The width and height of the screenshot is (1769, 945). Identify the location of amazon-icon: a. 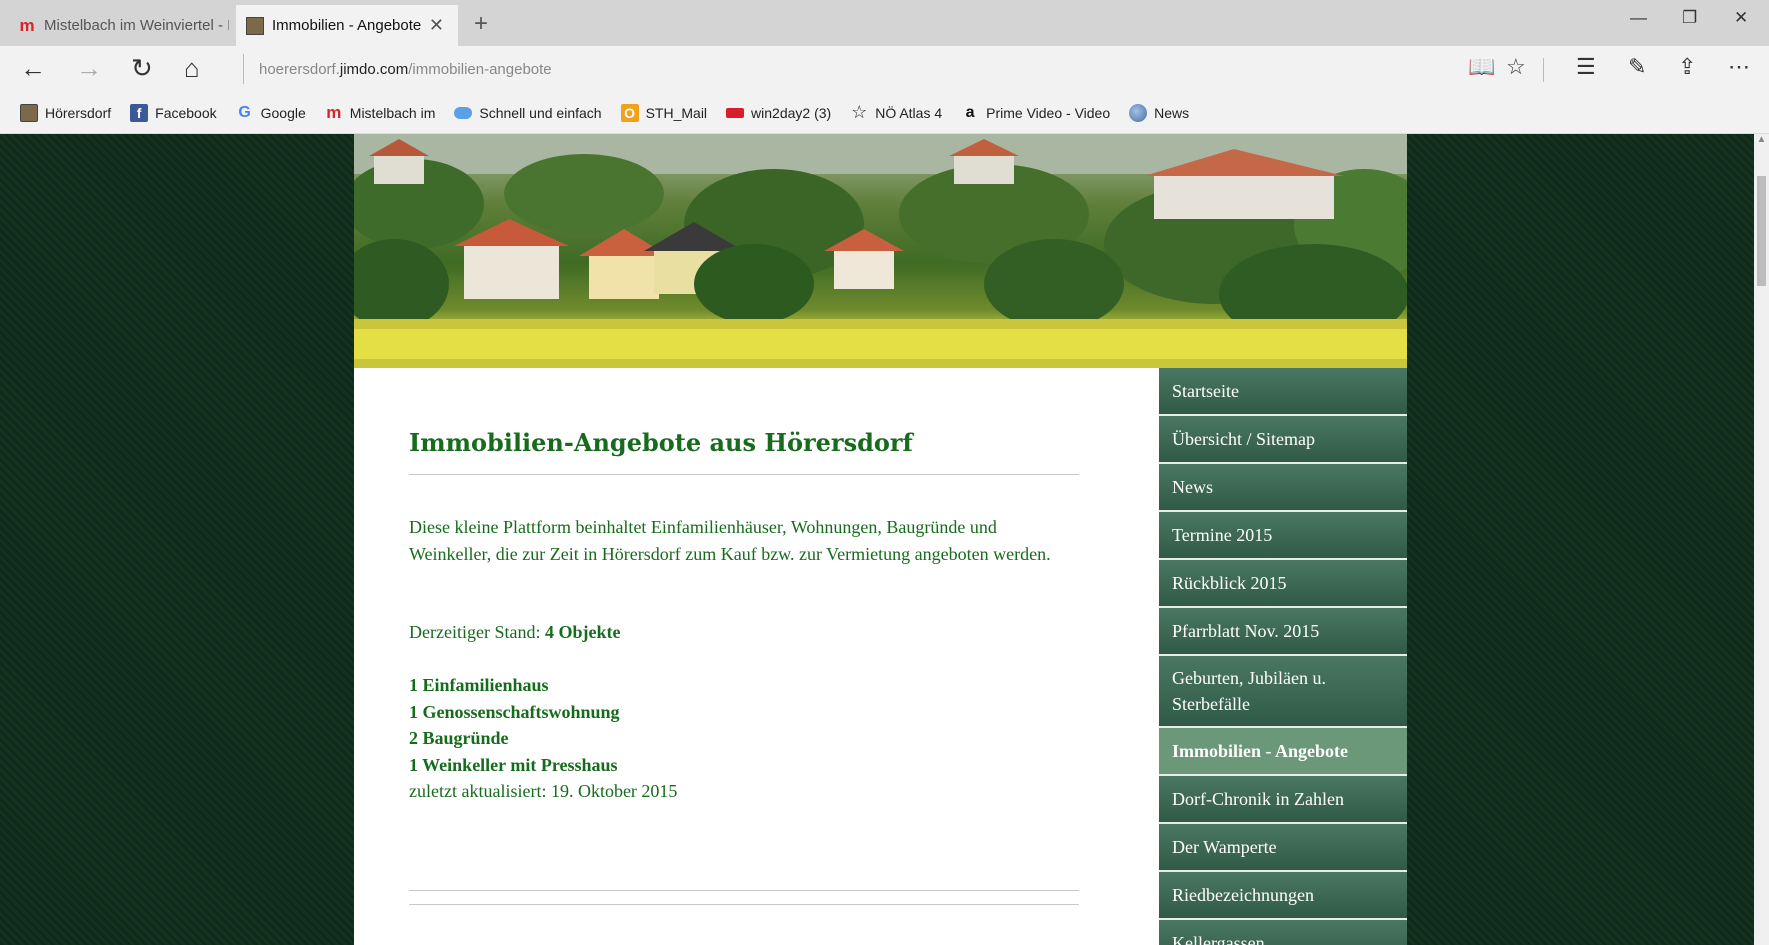
(970, 112).